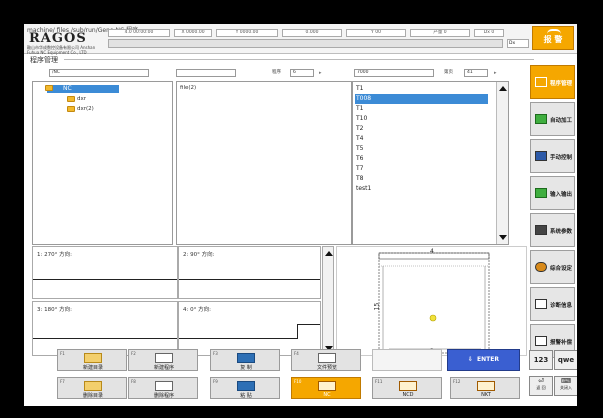  What do you see at coordinates (440, 33) in the screenshot?
I see `status-field: 产量 0` at bounding box center [440, 33].